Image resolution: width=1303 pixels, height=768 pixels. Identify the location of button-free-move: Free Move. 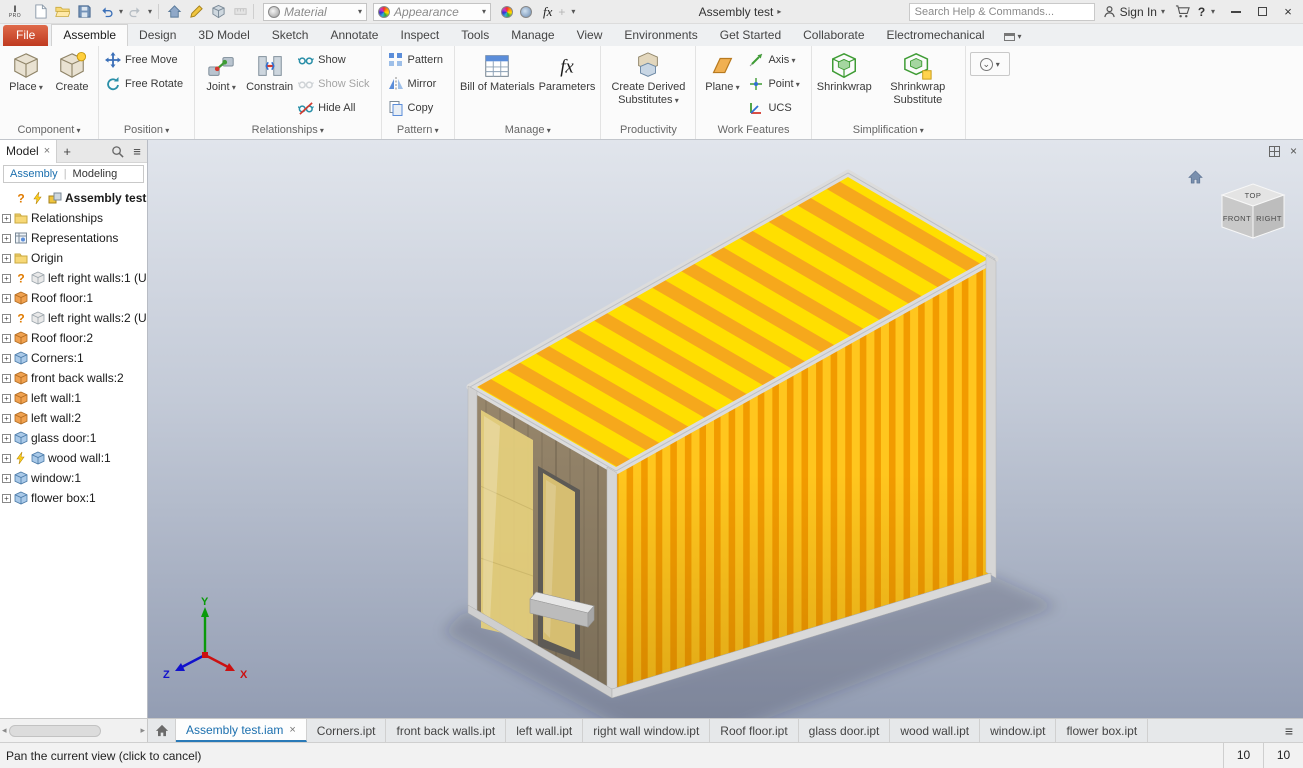
(146, 60).